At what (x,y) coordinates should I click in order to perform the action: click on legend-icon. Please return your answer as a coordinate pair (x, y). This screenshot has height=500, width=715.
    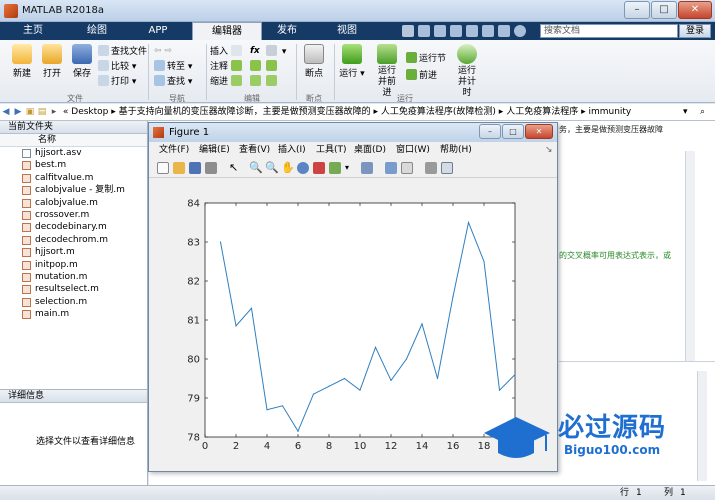
    Looking at the image, I should click on (407, 168).